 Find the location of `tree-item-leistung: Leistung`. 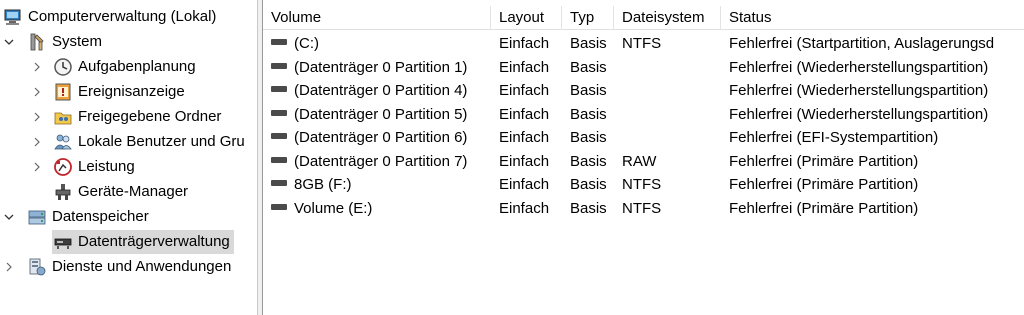

tree-item-leistung: Leistung is located at coordinates (82, 167).